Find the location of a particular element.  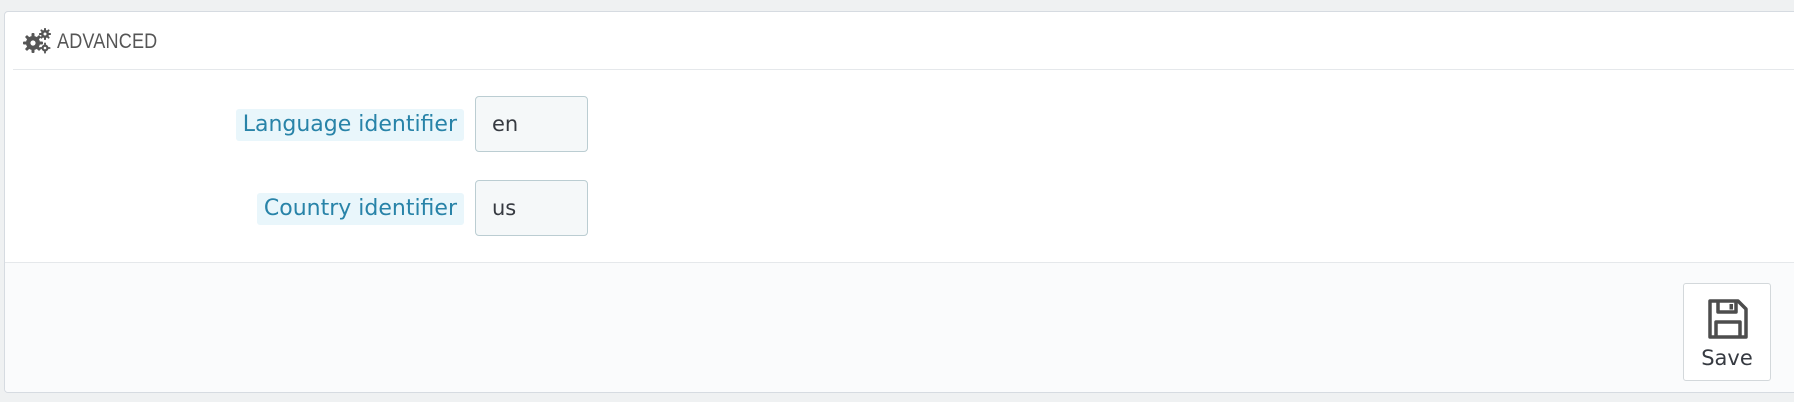

language-identifier-label: Language identifier is located at coordinates (349, 125).